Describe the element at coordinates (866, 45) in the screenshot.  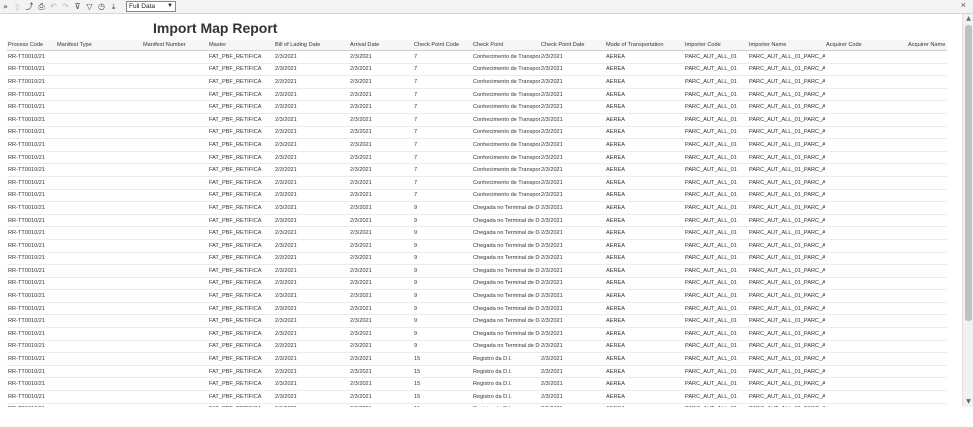
I see `column-header: Acquirer Code` at that location.